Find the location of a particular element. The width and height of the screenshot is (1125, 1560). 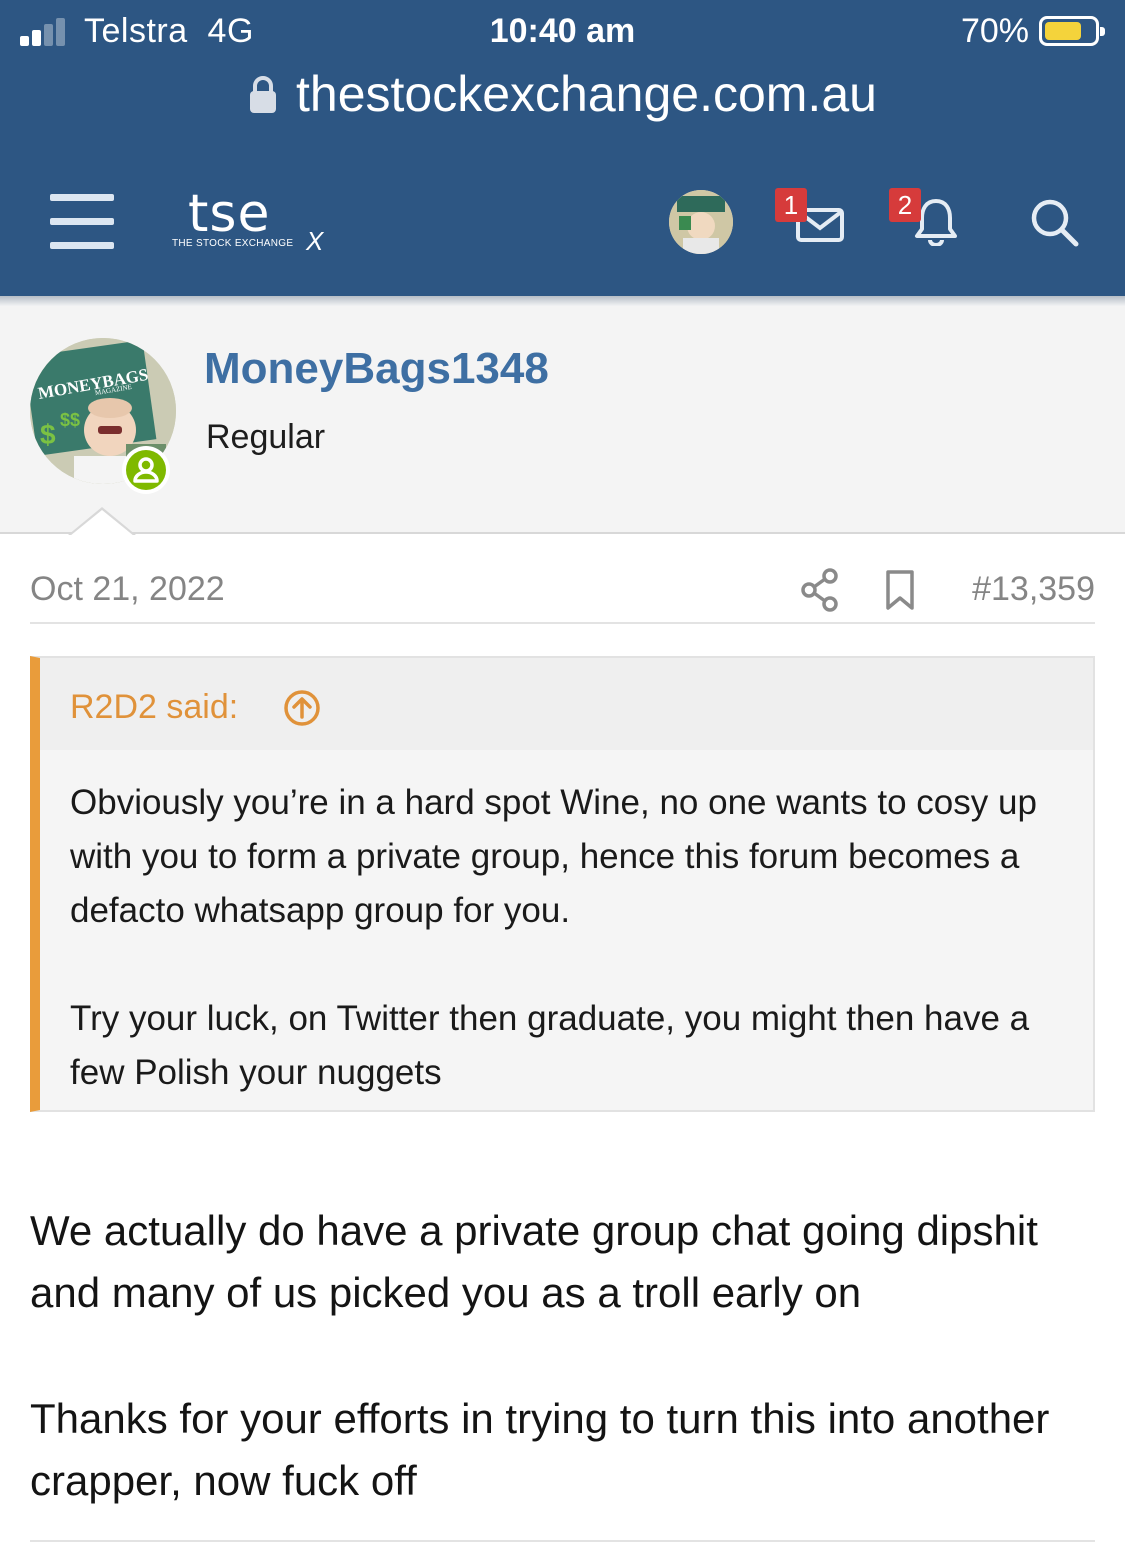

quote-header: R2D2 said: is located at coordinates (566, 704).